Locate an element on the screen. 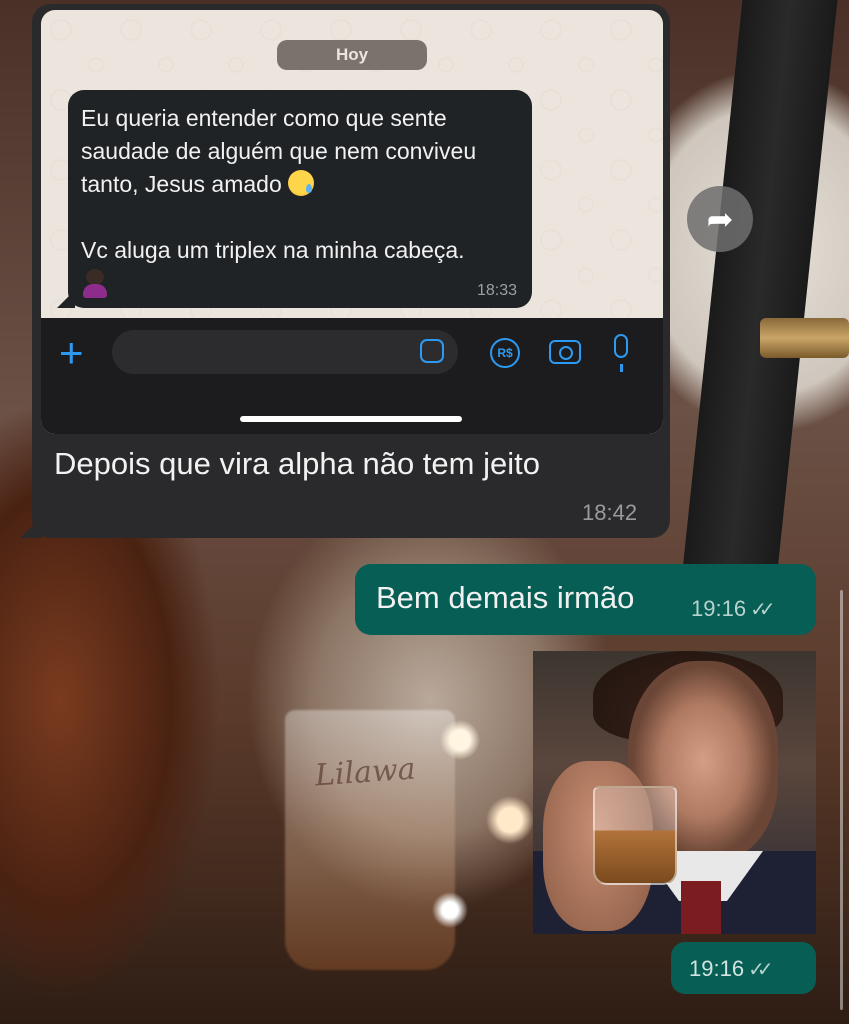 This screenshot has width=849, height=1024. outgoing-image is located at coordinates (674, 792).